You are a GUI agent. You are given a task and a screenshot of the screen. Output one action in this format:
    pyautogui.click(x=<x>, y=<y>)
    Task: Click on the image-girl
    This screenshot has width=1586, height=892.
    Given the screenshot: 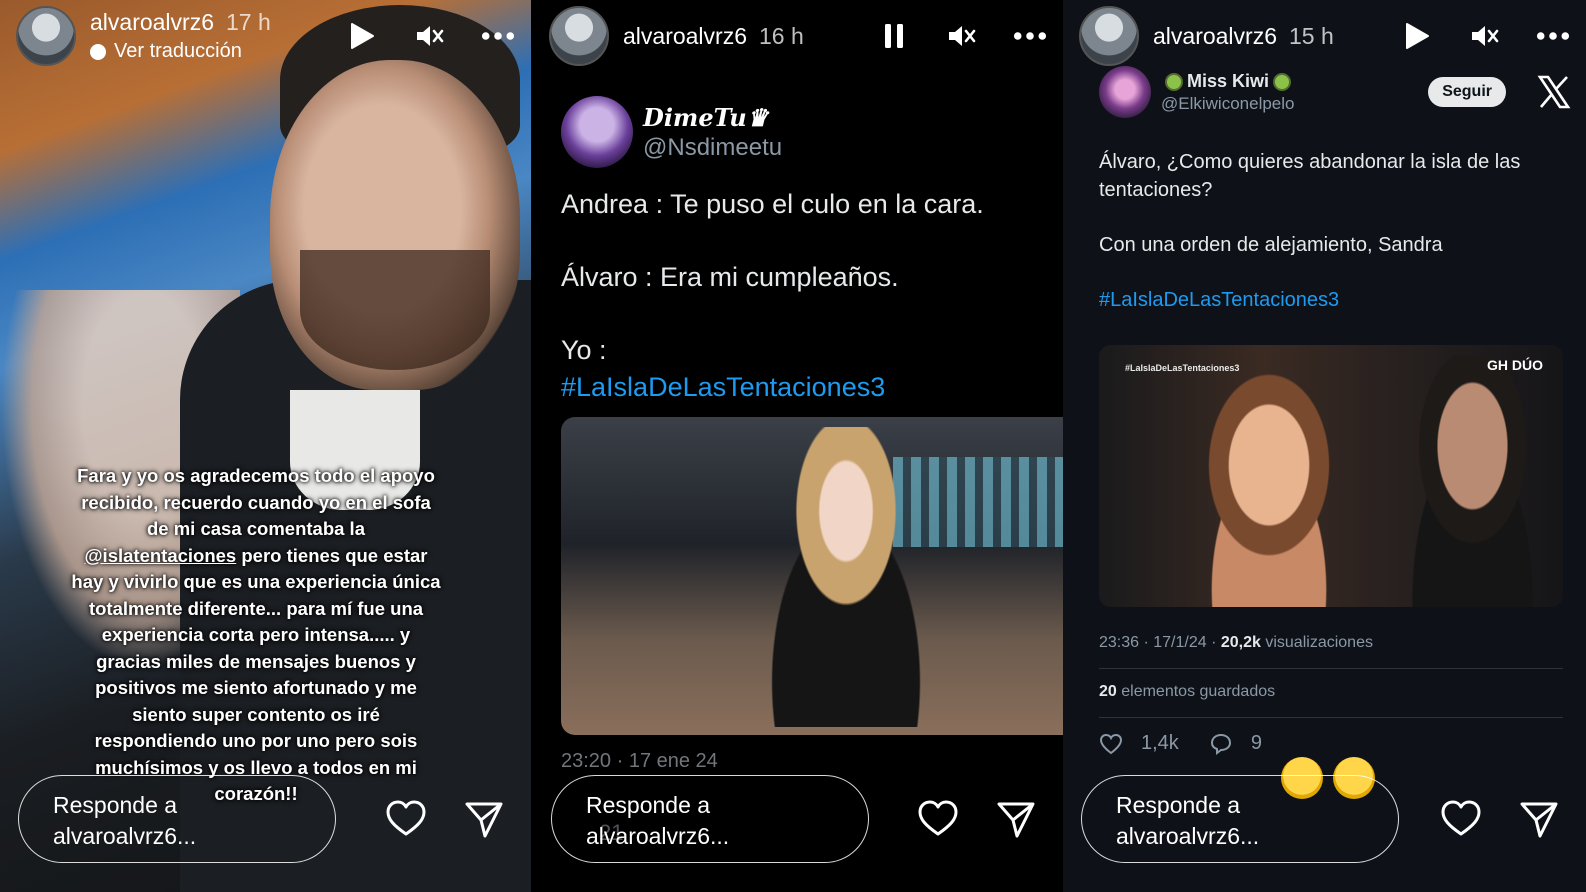 What is the action you would take?
    pyautogui.click(x=1269, y=486)
    